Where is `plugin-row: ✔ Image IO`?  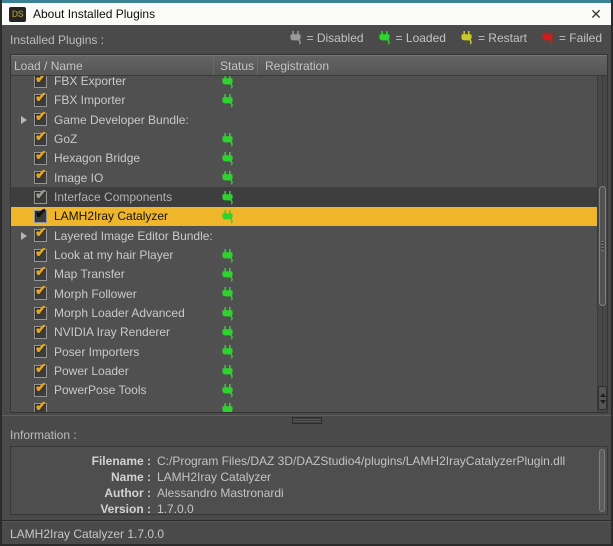
plugin-row: ✔ Image IO is located at coordinates (304, 176).